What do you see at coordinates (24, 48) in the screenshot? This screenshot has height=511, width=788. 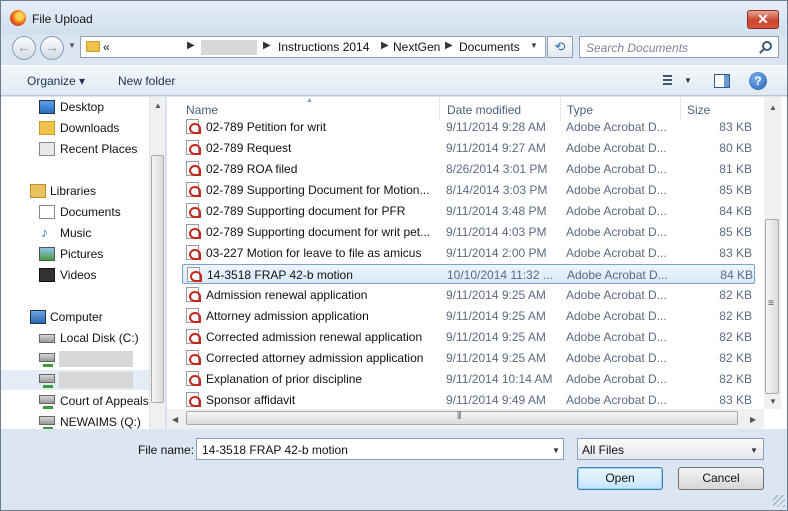 I see `back-button: ←` at bounding box center [24, 48].